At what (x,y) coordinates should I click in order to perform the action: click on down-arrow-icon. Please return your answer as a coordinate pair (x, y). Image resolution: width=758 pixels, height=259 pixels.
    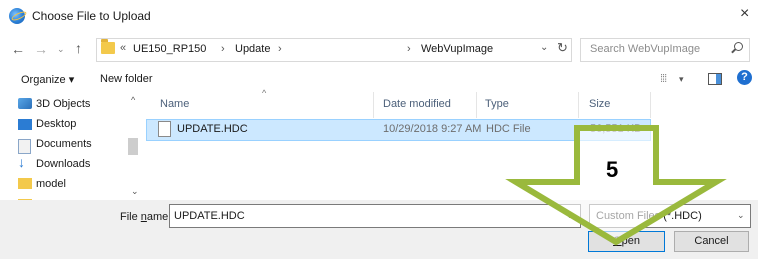
    Looking at the image, I should click on (616, 185).